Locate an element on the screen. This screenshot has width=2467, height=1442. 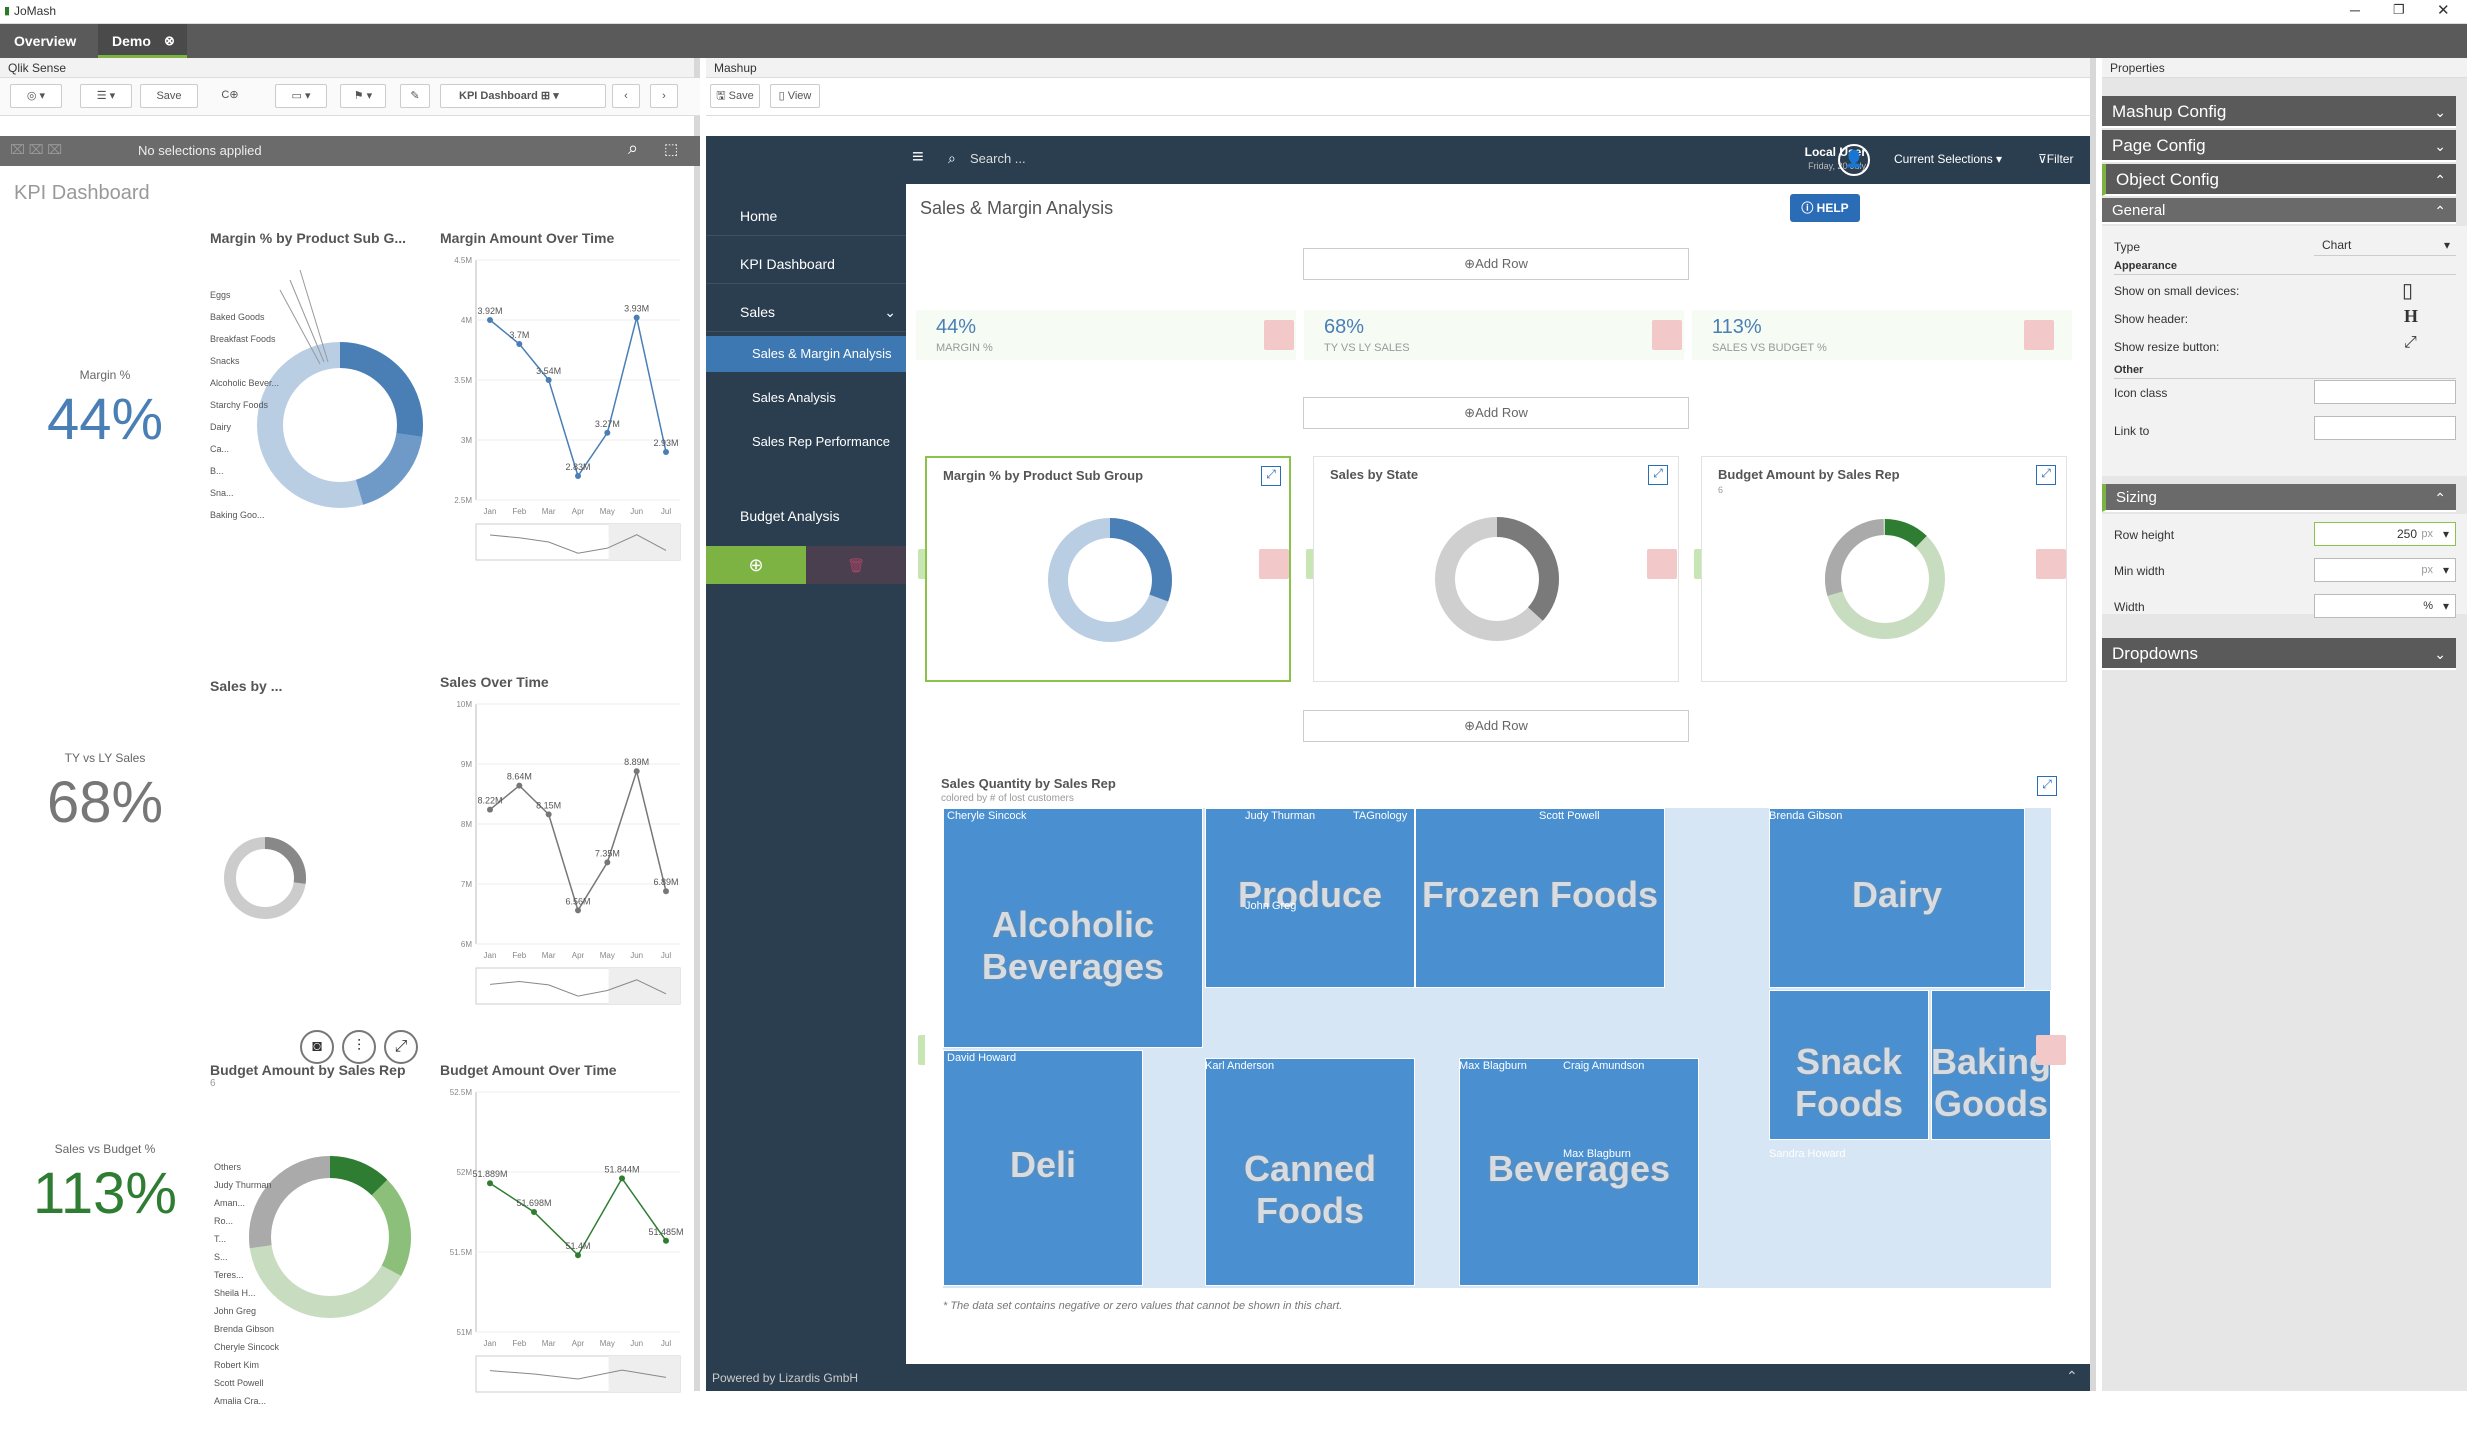
mashup-donut-budget: Budget Amount by Sales Rep 6 ⤢ is located at coordinates (1884, 569).